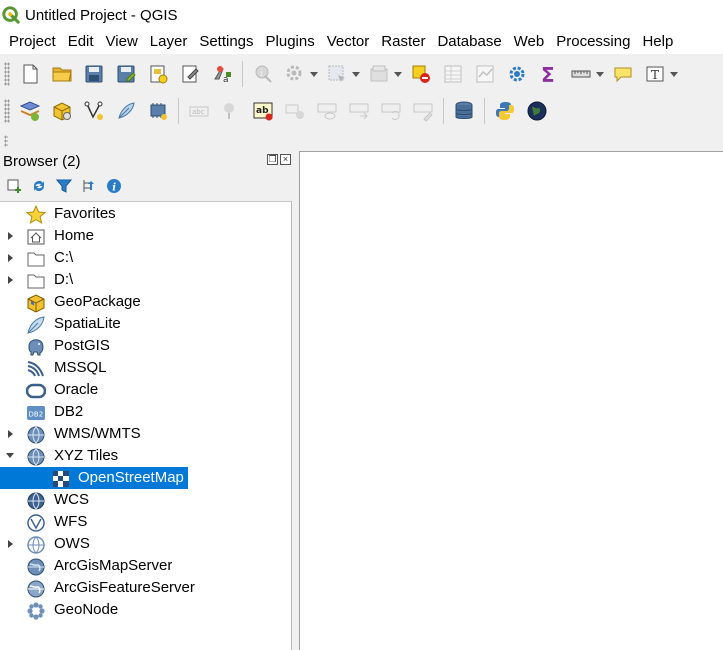 The width and height of the screenshot is (723, 650). I want to click on globe-icon, so click(36, 457).